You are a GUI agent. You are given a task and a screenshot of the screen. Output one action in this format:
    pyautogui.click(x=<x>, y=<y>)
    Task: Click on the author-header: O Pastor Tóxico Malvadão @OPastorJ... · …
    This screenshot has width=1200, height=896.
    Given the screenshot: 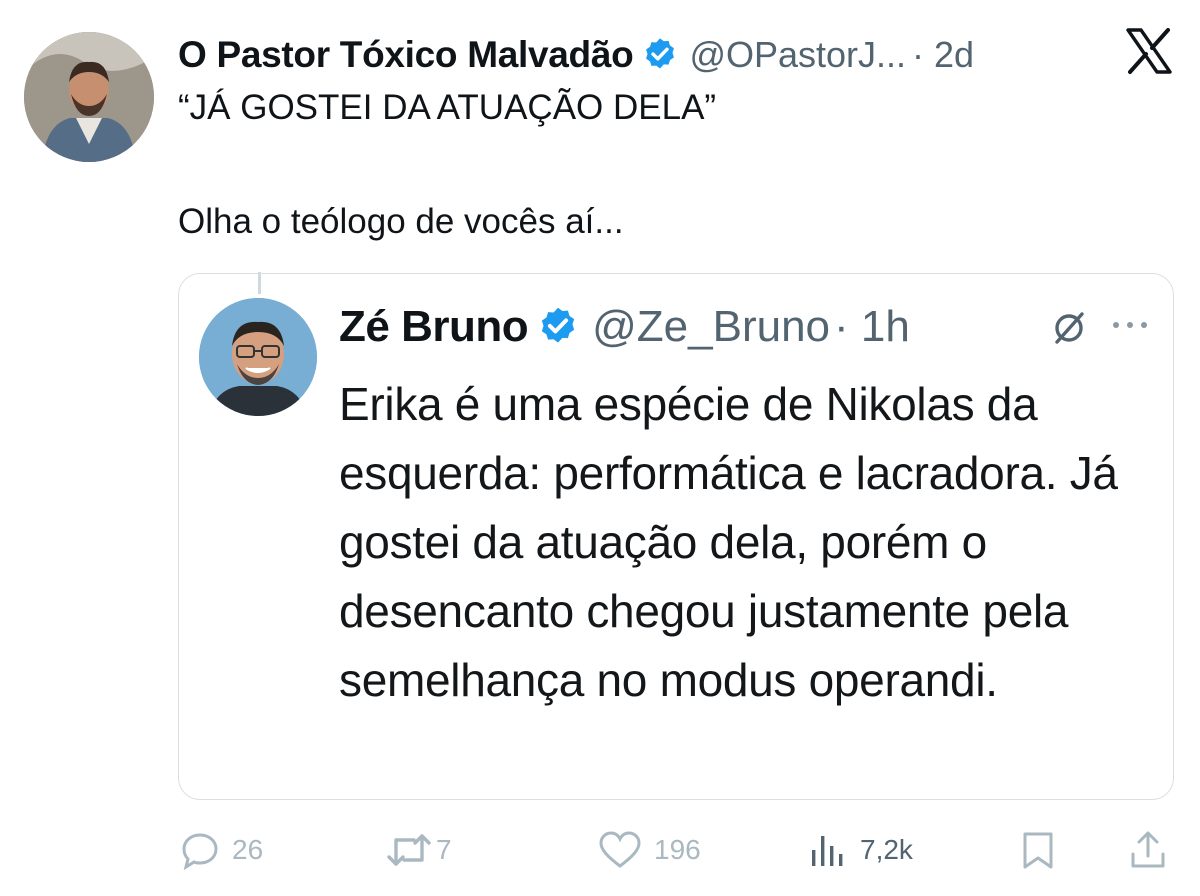 What is the action you would take?
    pyautogui.click(x=628, y=55)
    